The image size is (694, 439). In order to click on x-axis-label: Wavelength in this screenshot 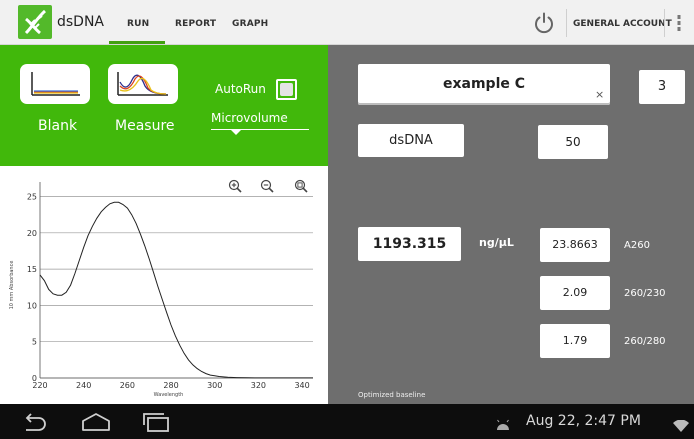, I will do `click(169, 395)`.